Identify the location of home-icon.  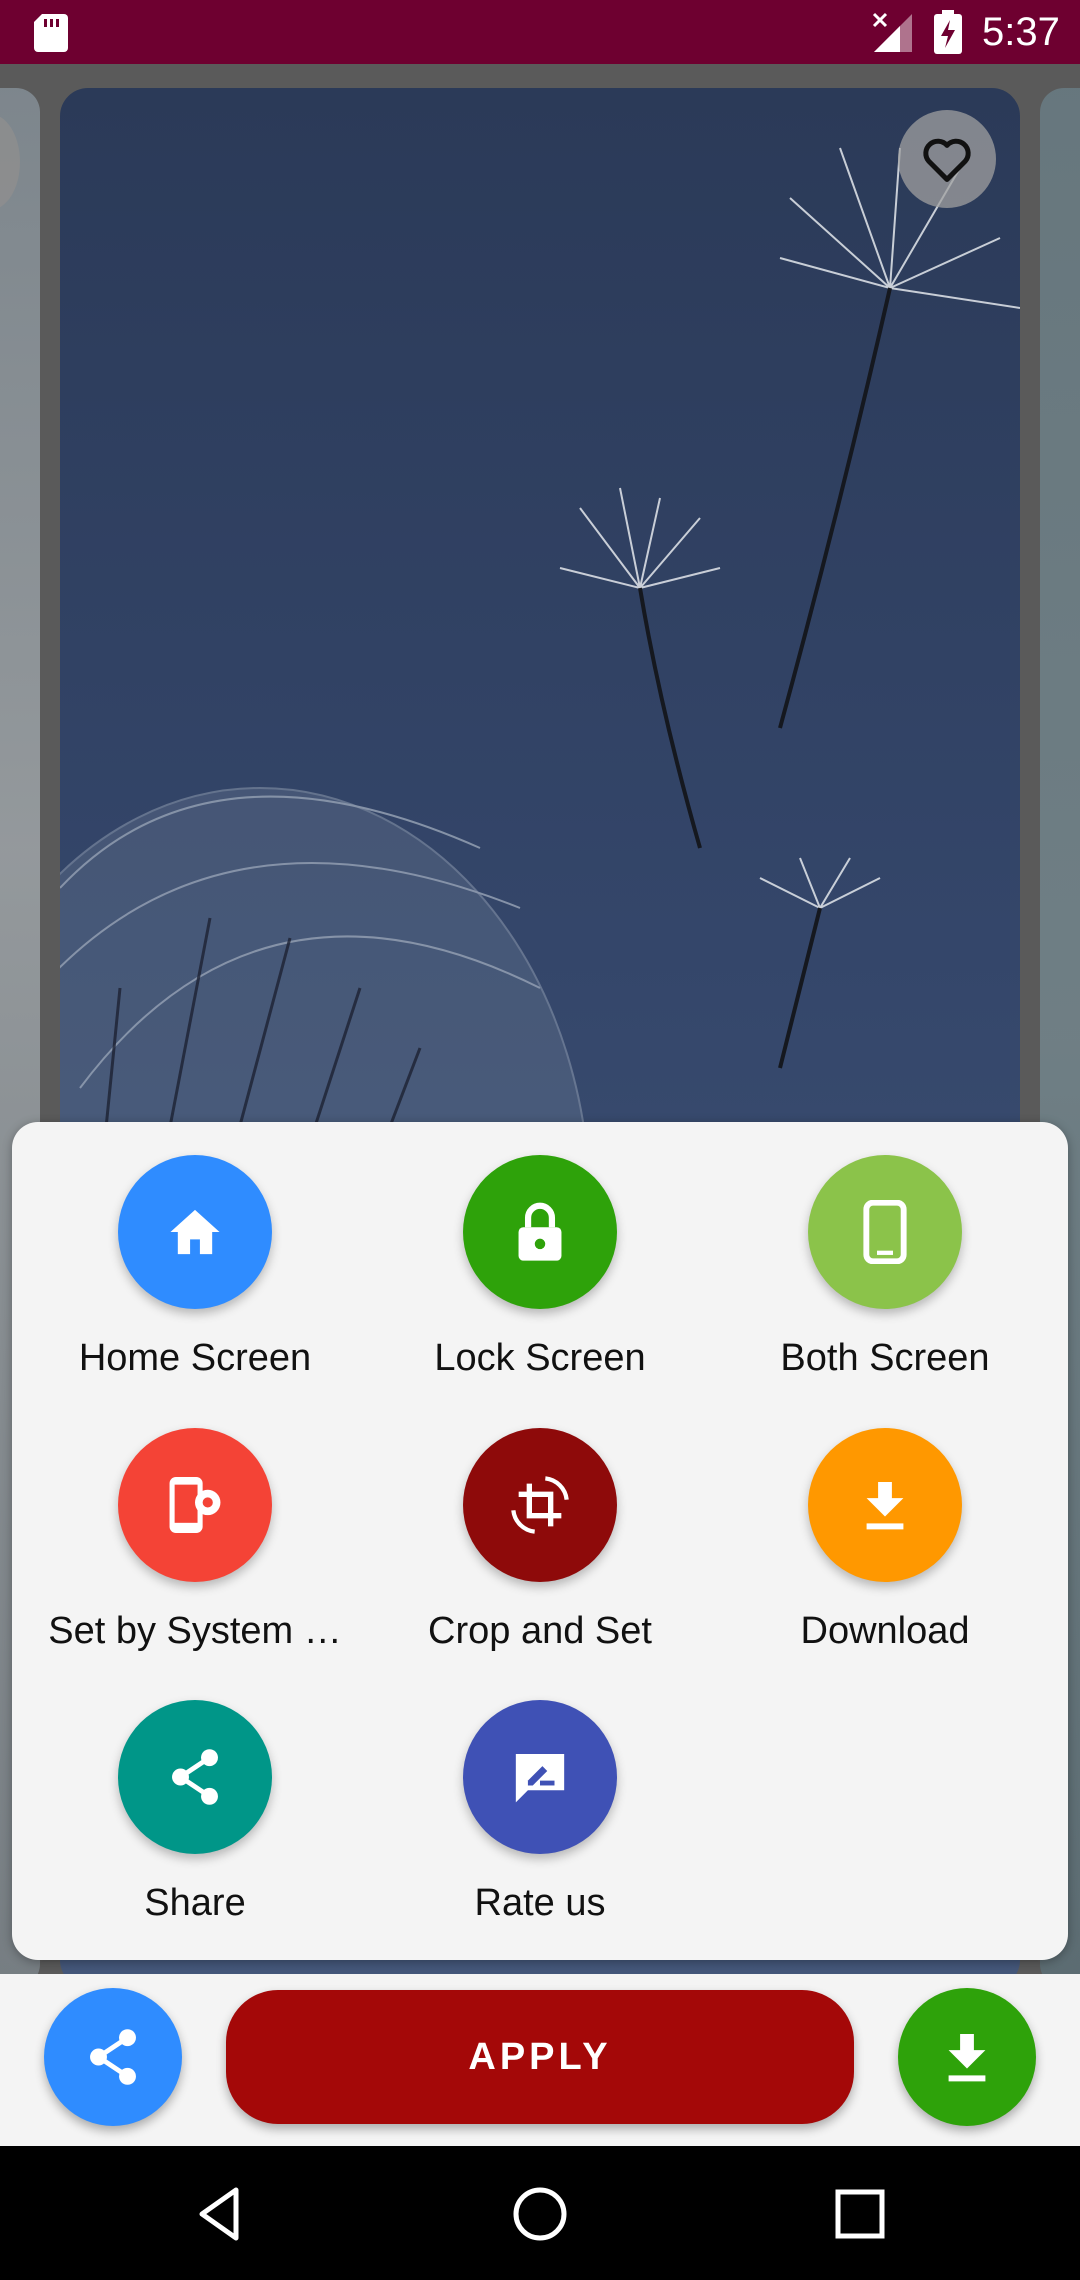
(195, 1232).